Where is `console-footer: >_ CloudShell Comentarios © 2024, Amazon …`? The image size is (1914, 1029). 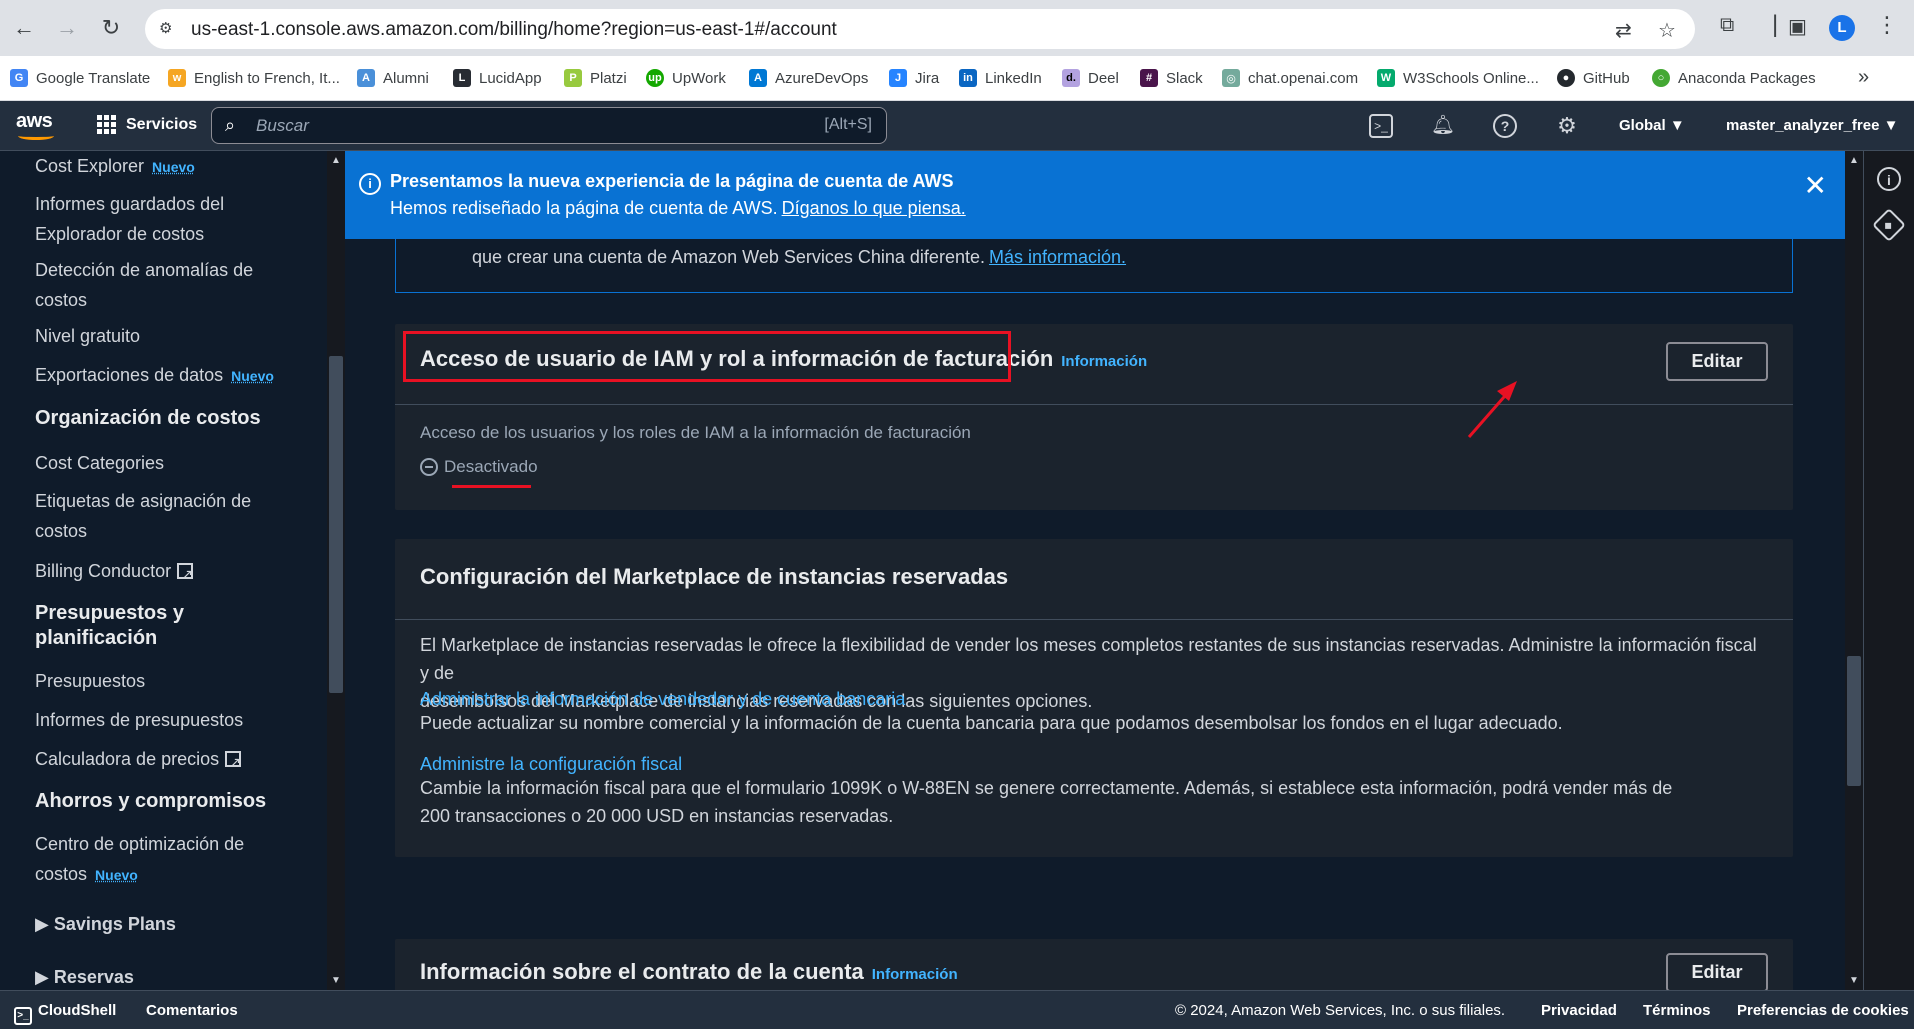
console-footer: >_ CloudShell Comentarios © 2024, Amazon … is located at coordinates (957, 1009).